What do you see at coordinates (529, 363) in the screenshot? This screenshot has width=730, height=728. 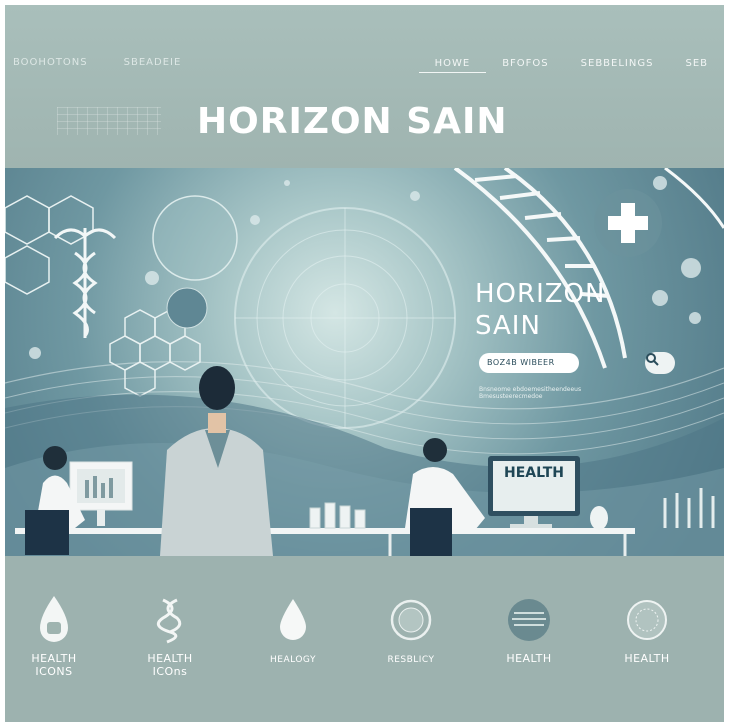 I see `hero-search-input: BOZ4B WIBEER` at bounding box center [529, 363].